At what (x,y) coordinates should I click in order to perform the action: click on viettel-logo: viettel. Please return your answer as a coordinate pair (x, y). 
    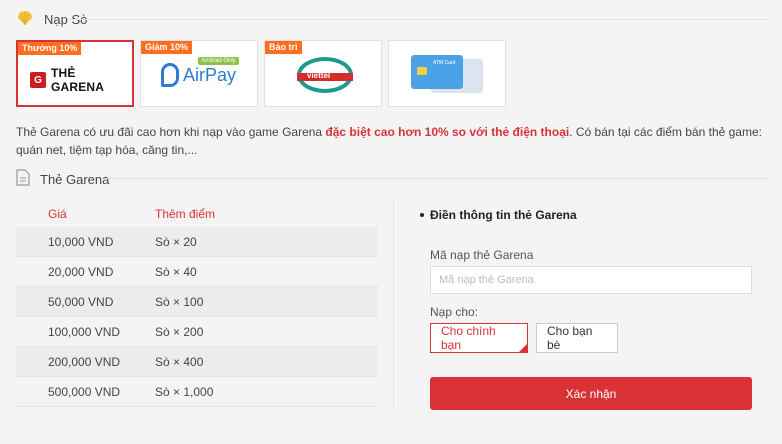
    Looking at the image, I should click on (325, 75).